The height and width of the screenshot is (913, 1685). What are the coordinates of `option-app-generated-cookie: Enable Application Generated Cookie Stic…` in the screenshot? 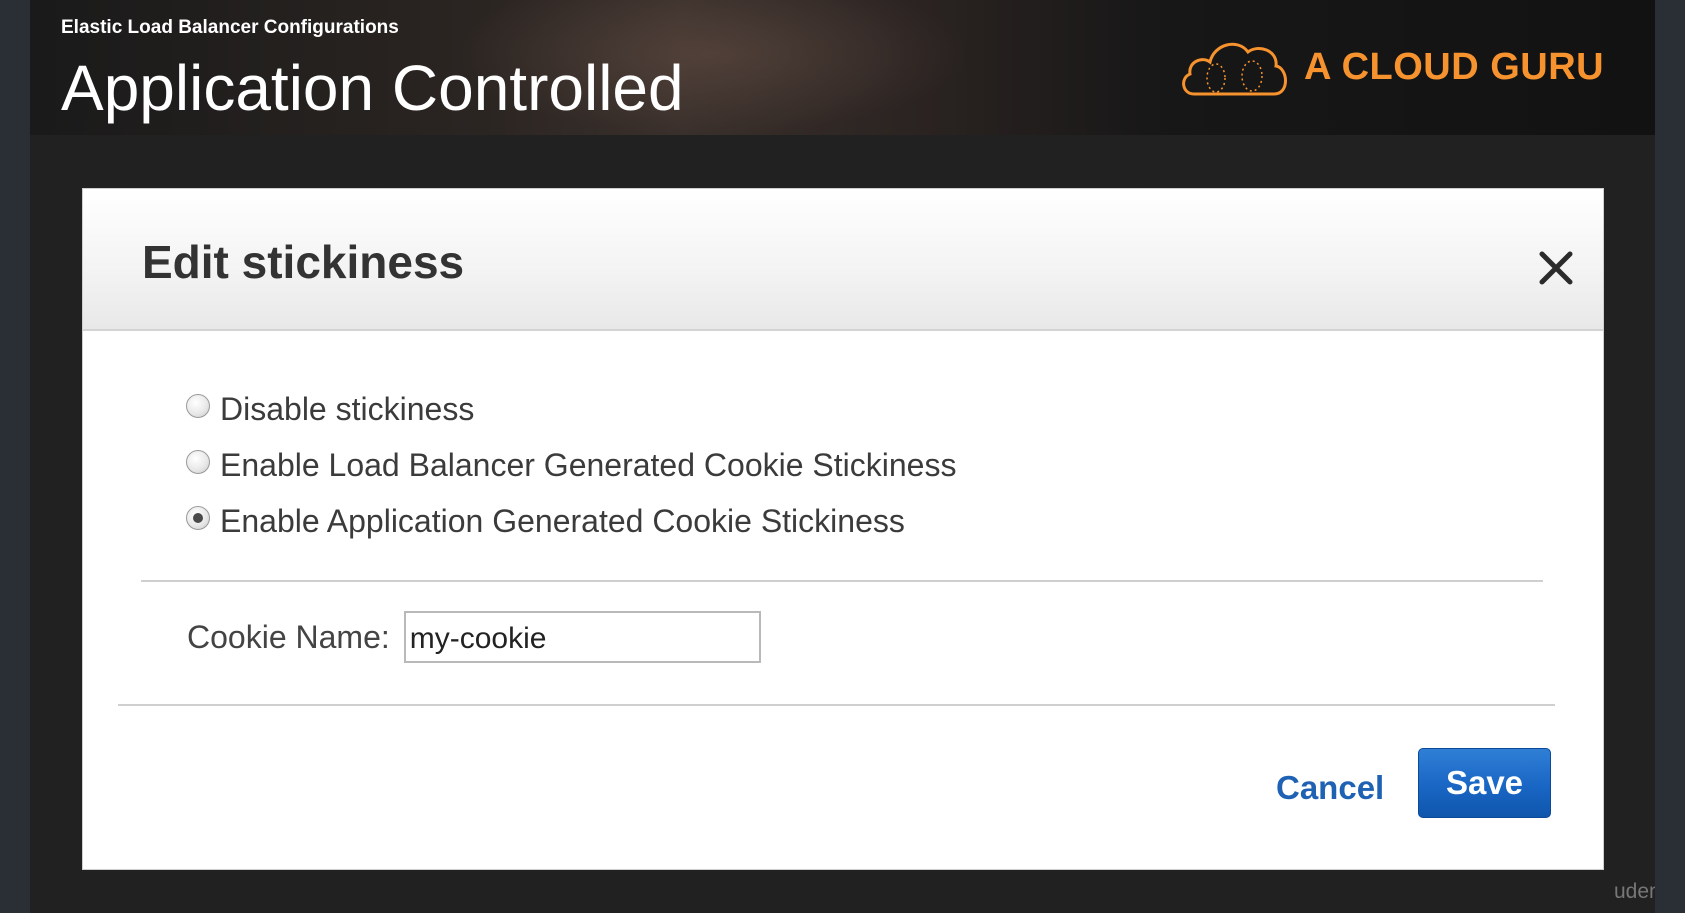 It's located at (571, 521).